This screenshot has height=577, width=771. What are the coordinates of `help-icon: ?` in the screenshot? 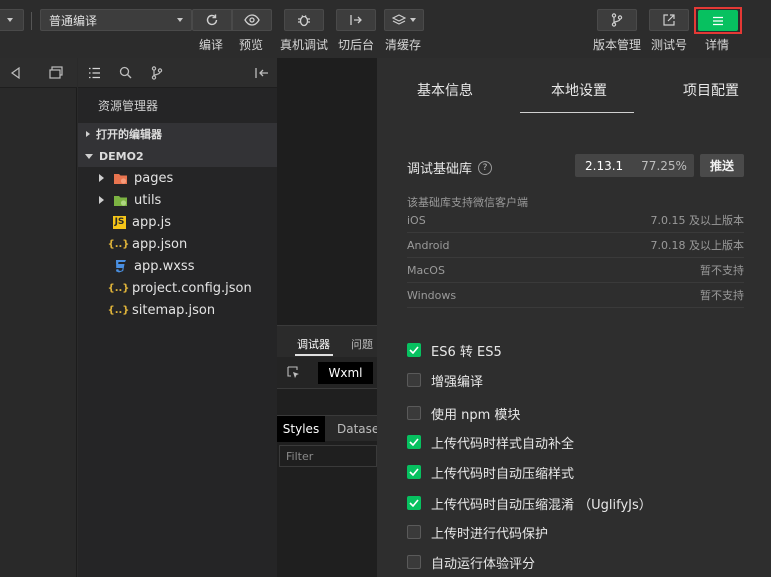 It's located at (485, 167).